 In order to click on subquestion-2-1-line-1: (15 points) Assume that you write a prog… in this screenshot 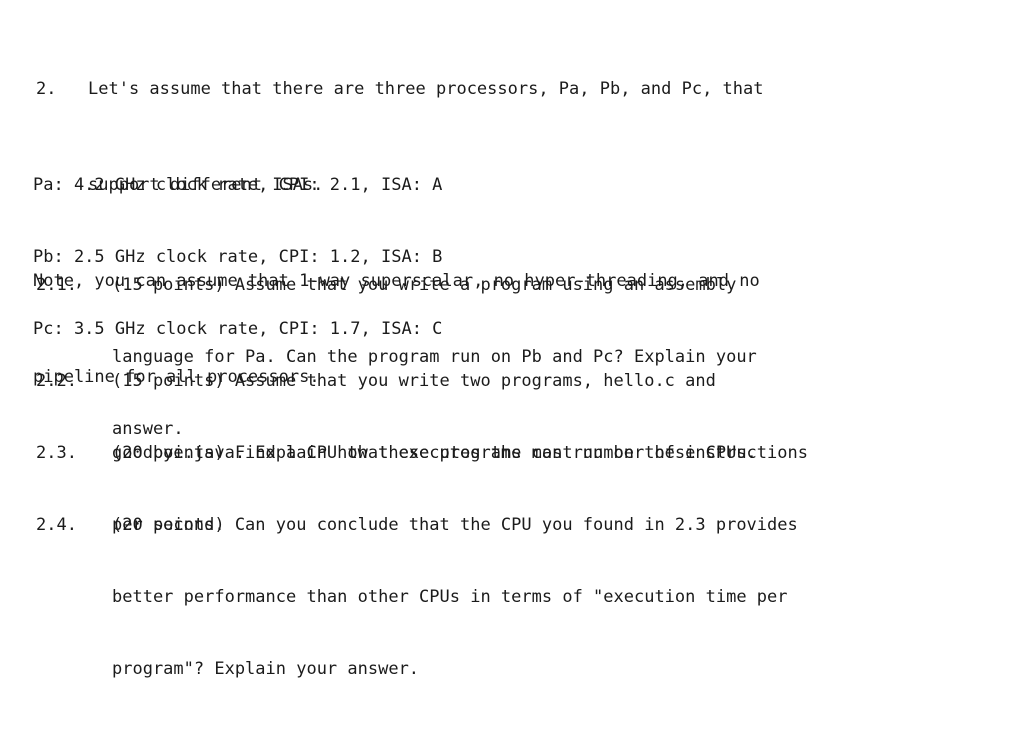, I will do `click(424, 285)`.